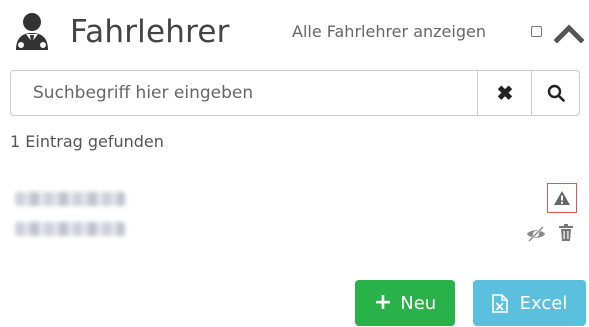 The image size is (589, 327). What do you see at coordinates (418, 303) in the screenshot?
I see `new-button-label: Neu` at bounding box center [418, 303].